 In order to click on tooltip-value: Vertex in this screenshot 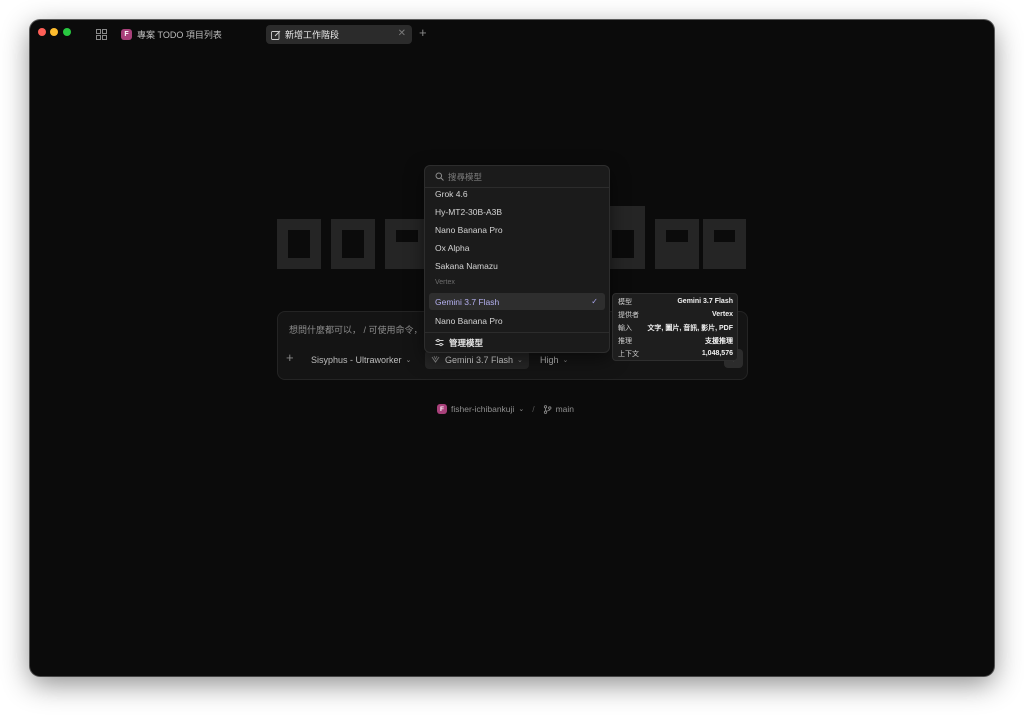, I will do `click(722, 314)`.